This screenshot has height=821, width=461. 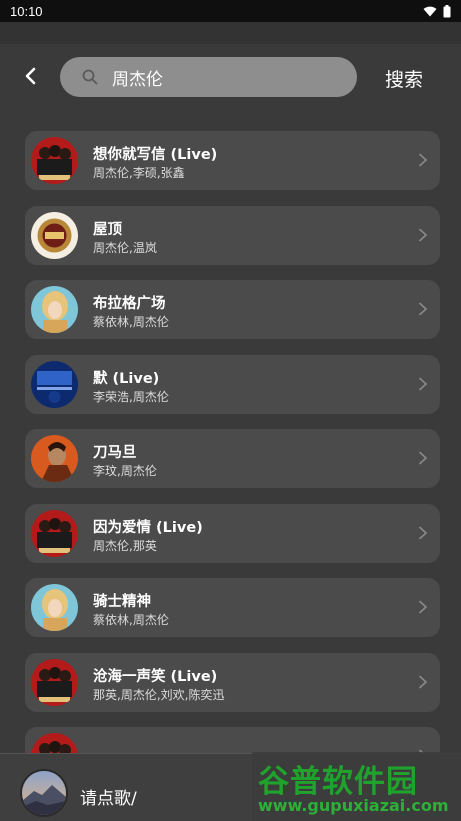 What do you see at coordinates (107, 229) in the screenshot?
I see `song-title: 屋顶` at bounding box center [107, 229].